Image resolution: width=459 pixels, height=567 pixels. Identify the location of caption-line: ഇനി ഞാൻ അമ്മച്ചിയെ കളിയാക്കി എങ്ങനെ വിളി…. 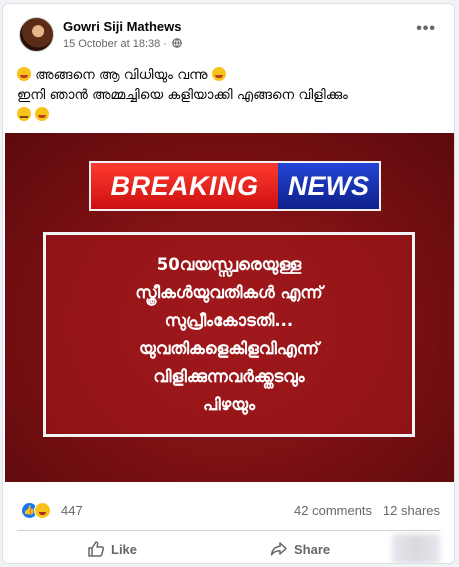
(182, 95).